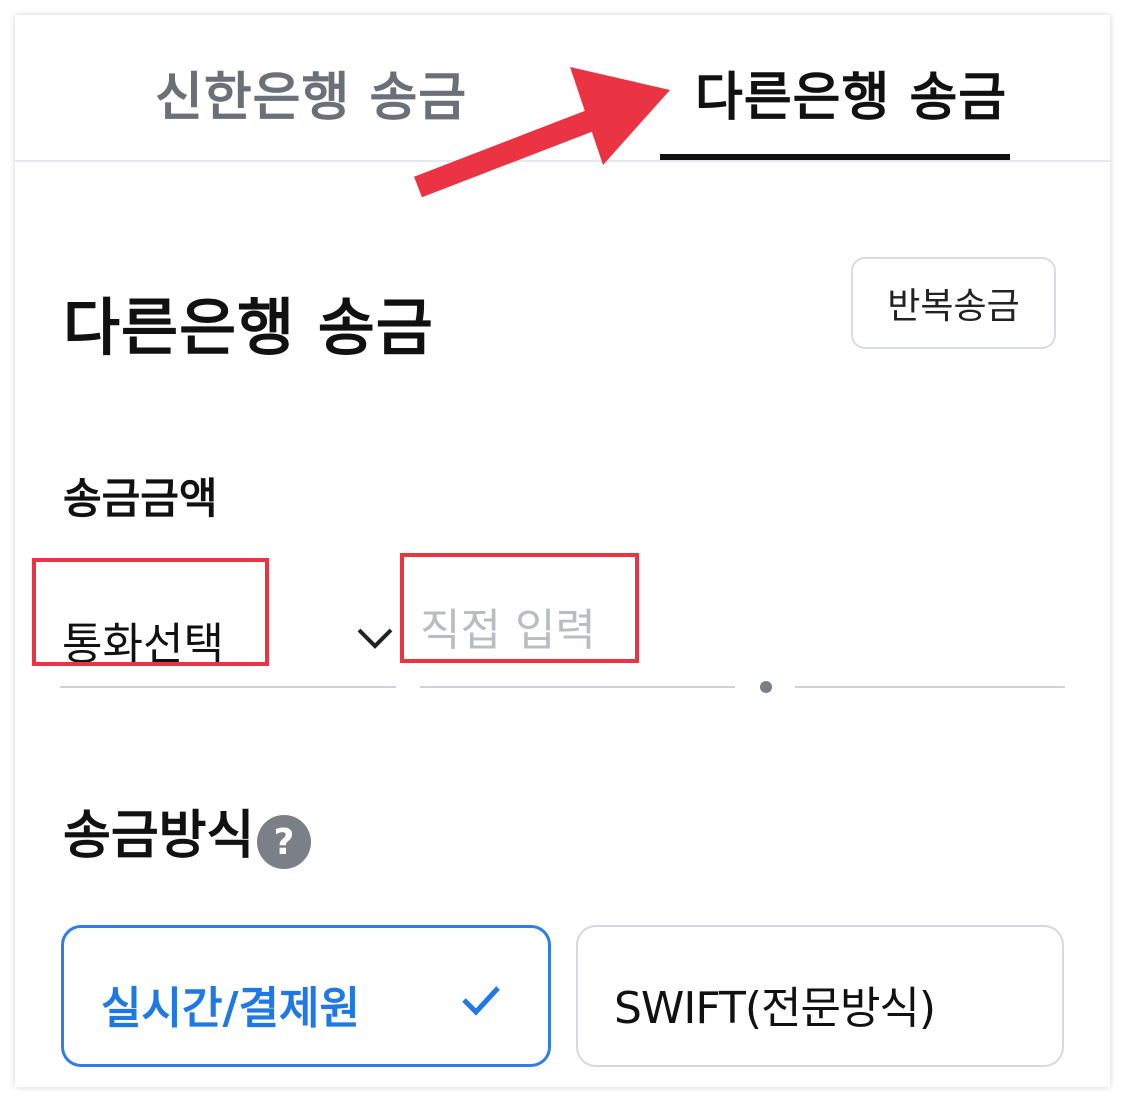 Image resolution: width=1125 pixels, height=1102 pixels. I want to click on method-option-label: 실시간/결제원, so click(230, 1008).